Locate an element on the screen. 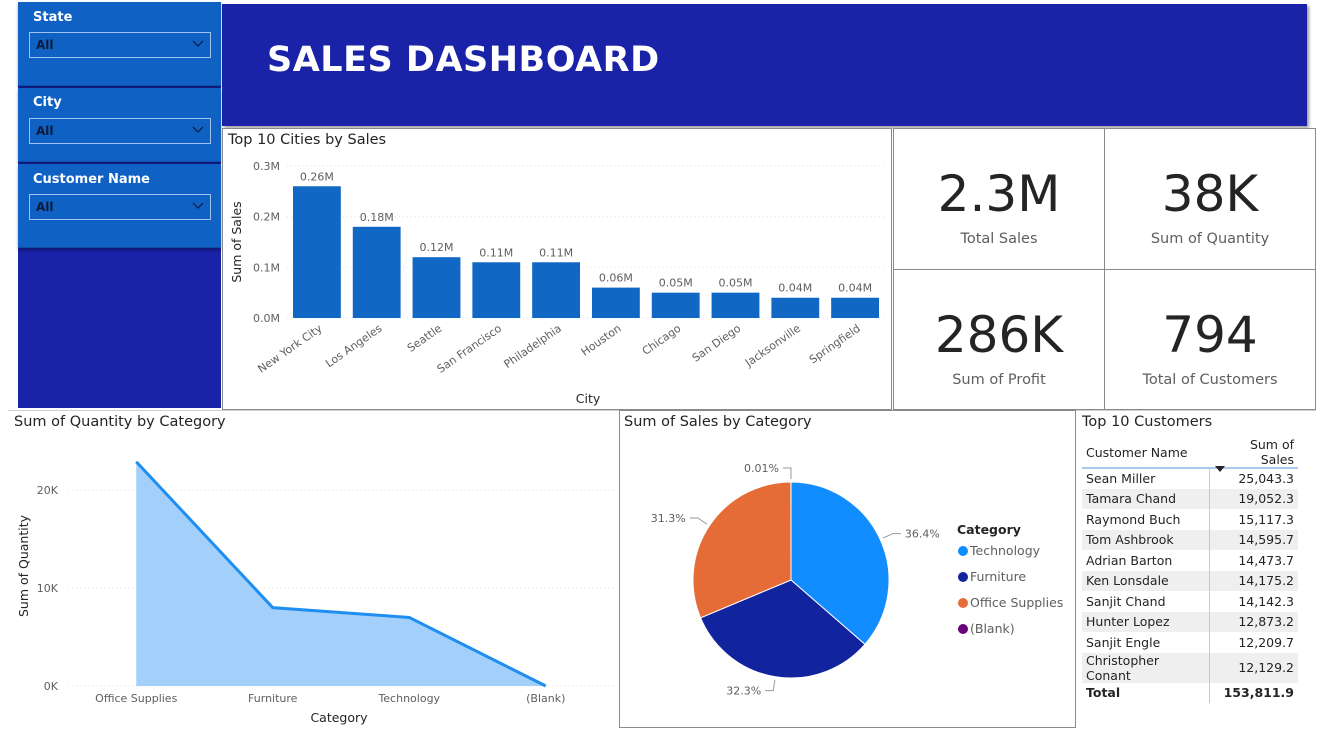 The image size is (1336, 730). kpi-sum-of-quantity: 38K Sum of Quantity is located at coordinates (1210, 199).